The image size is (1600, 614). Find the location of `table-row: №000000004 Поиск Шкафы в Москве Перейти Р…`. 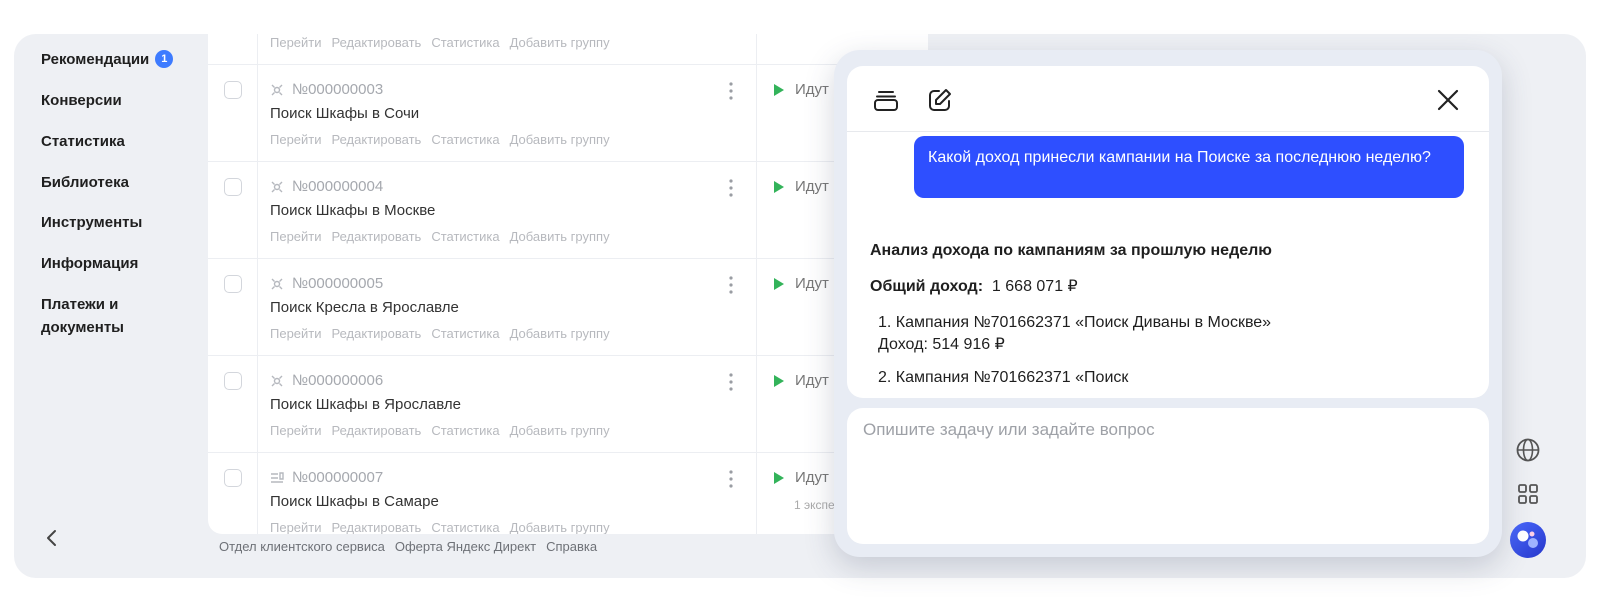

table-row: №000000004 Поиск Шкафы в Москве Перейти Р… is located at coordinates (568, 210).